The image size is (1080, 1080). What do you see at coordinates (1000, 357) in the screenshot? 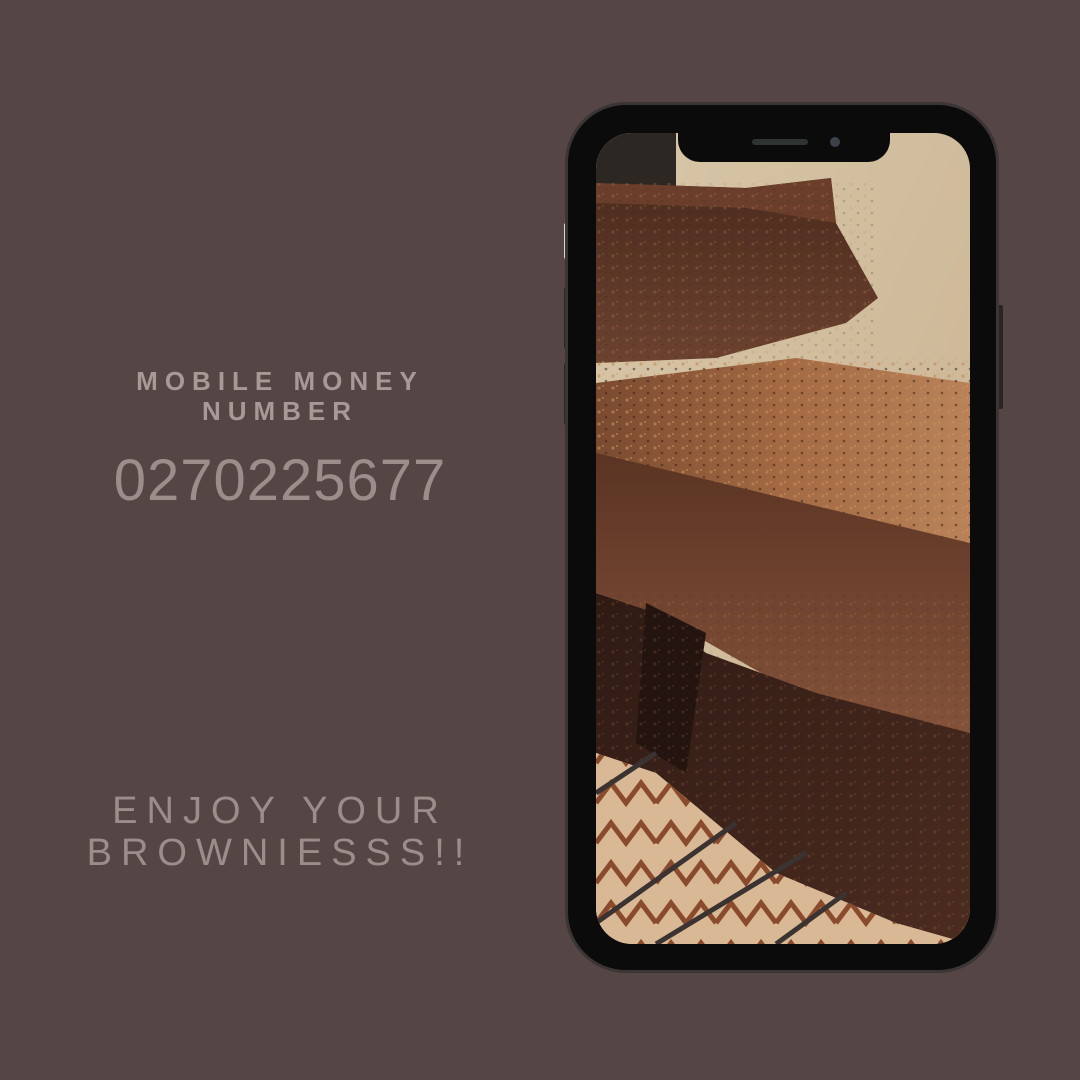
I see `power-button` at bounding box center [1000, 357].